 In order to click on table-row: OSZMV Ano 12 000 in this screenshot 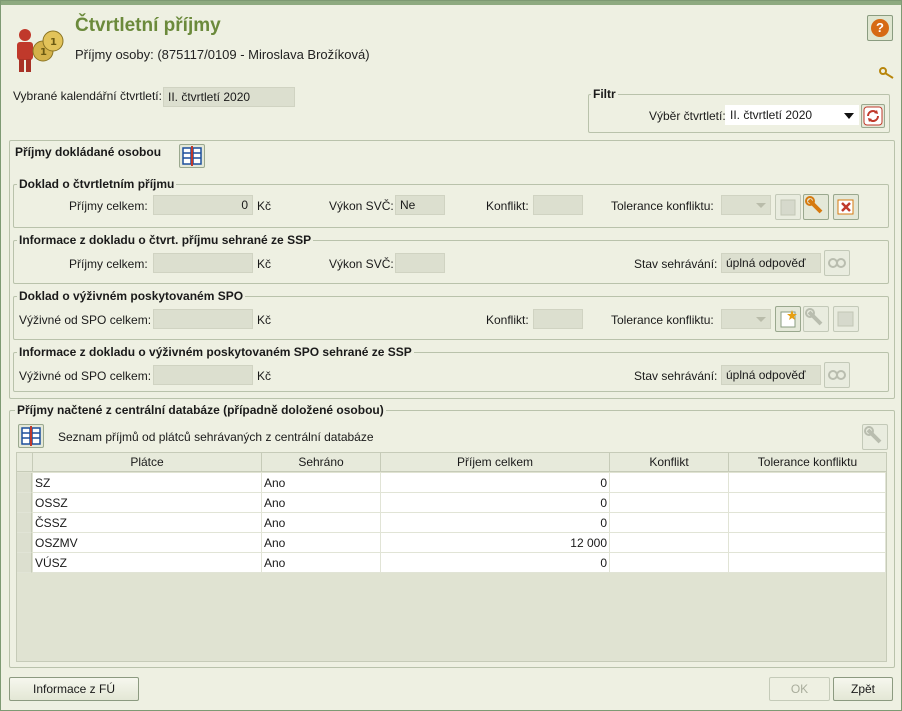, I will do `click(451, 543)`.